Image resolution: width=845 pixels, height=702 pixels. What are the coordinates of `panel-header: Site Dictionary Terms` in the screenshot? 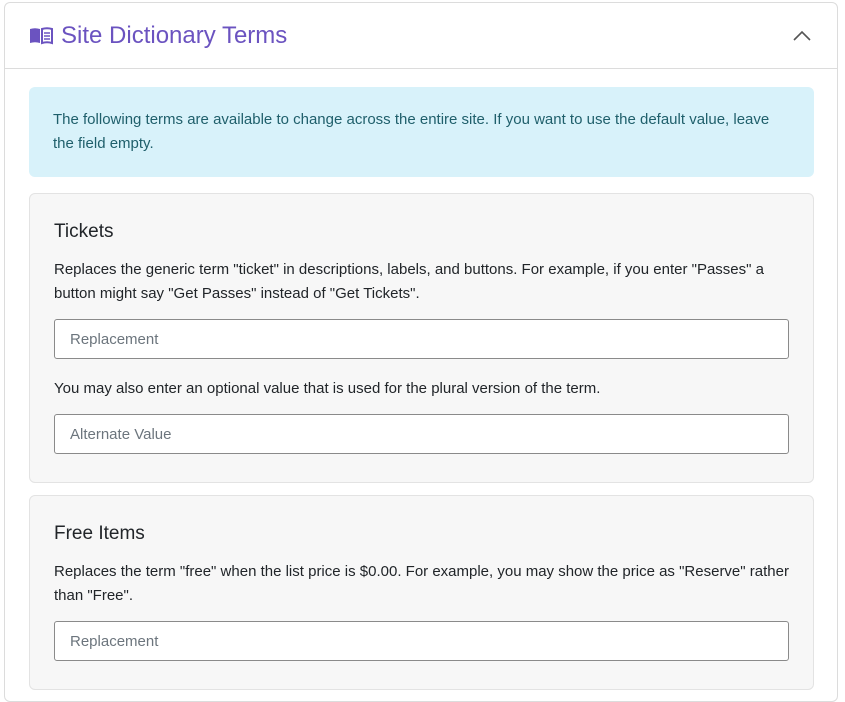 It's located at (421, 36).